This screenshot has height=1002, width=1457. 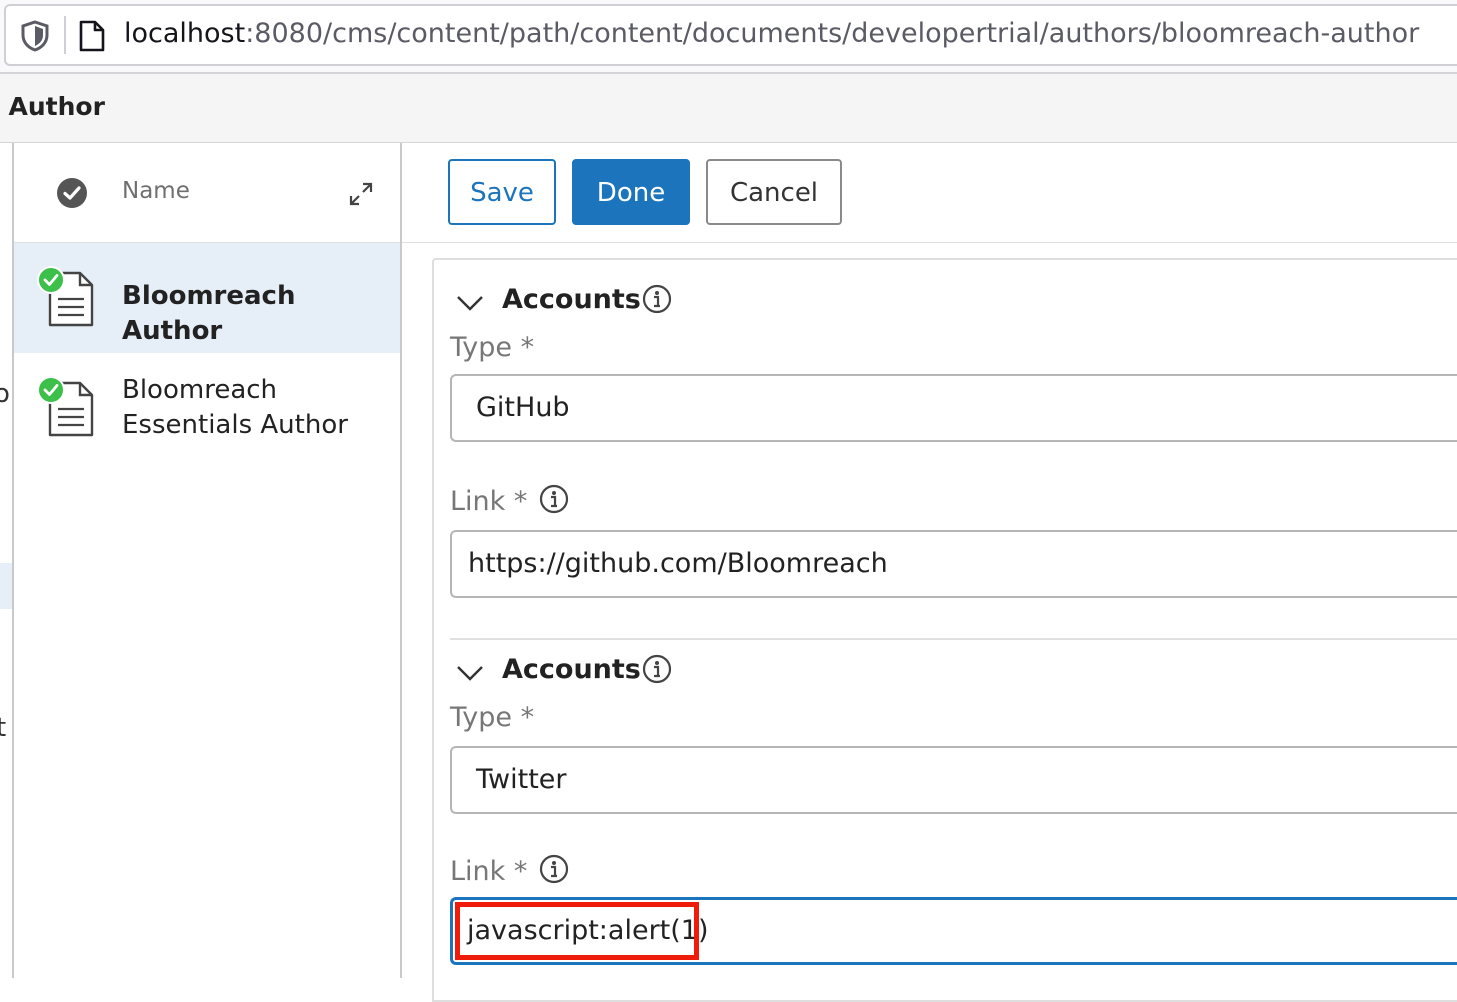 I want to click on cancel-button: Cancel, so click(x=774, y=192).